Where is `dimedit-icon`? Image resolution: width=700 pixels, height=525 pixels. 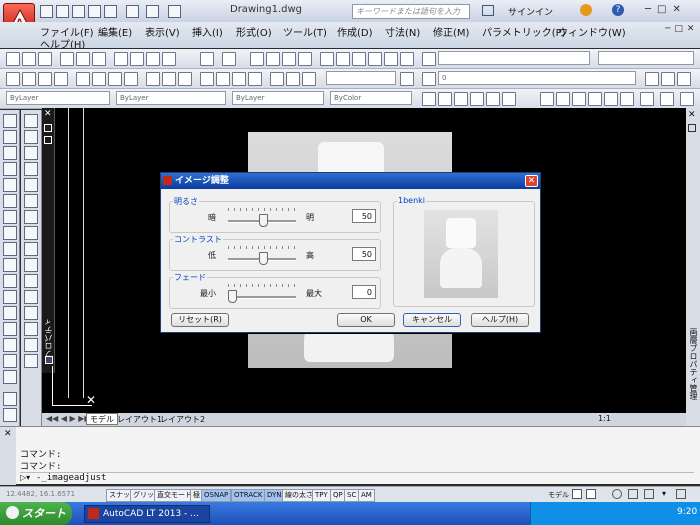
dimedit-icon is located at coordinates (277, 79).